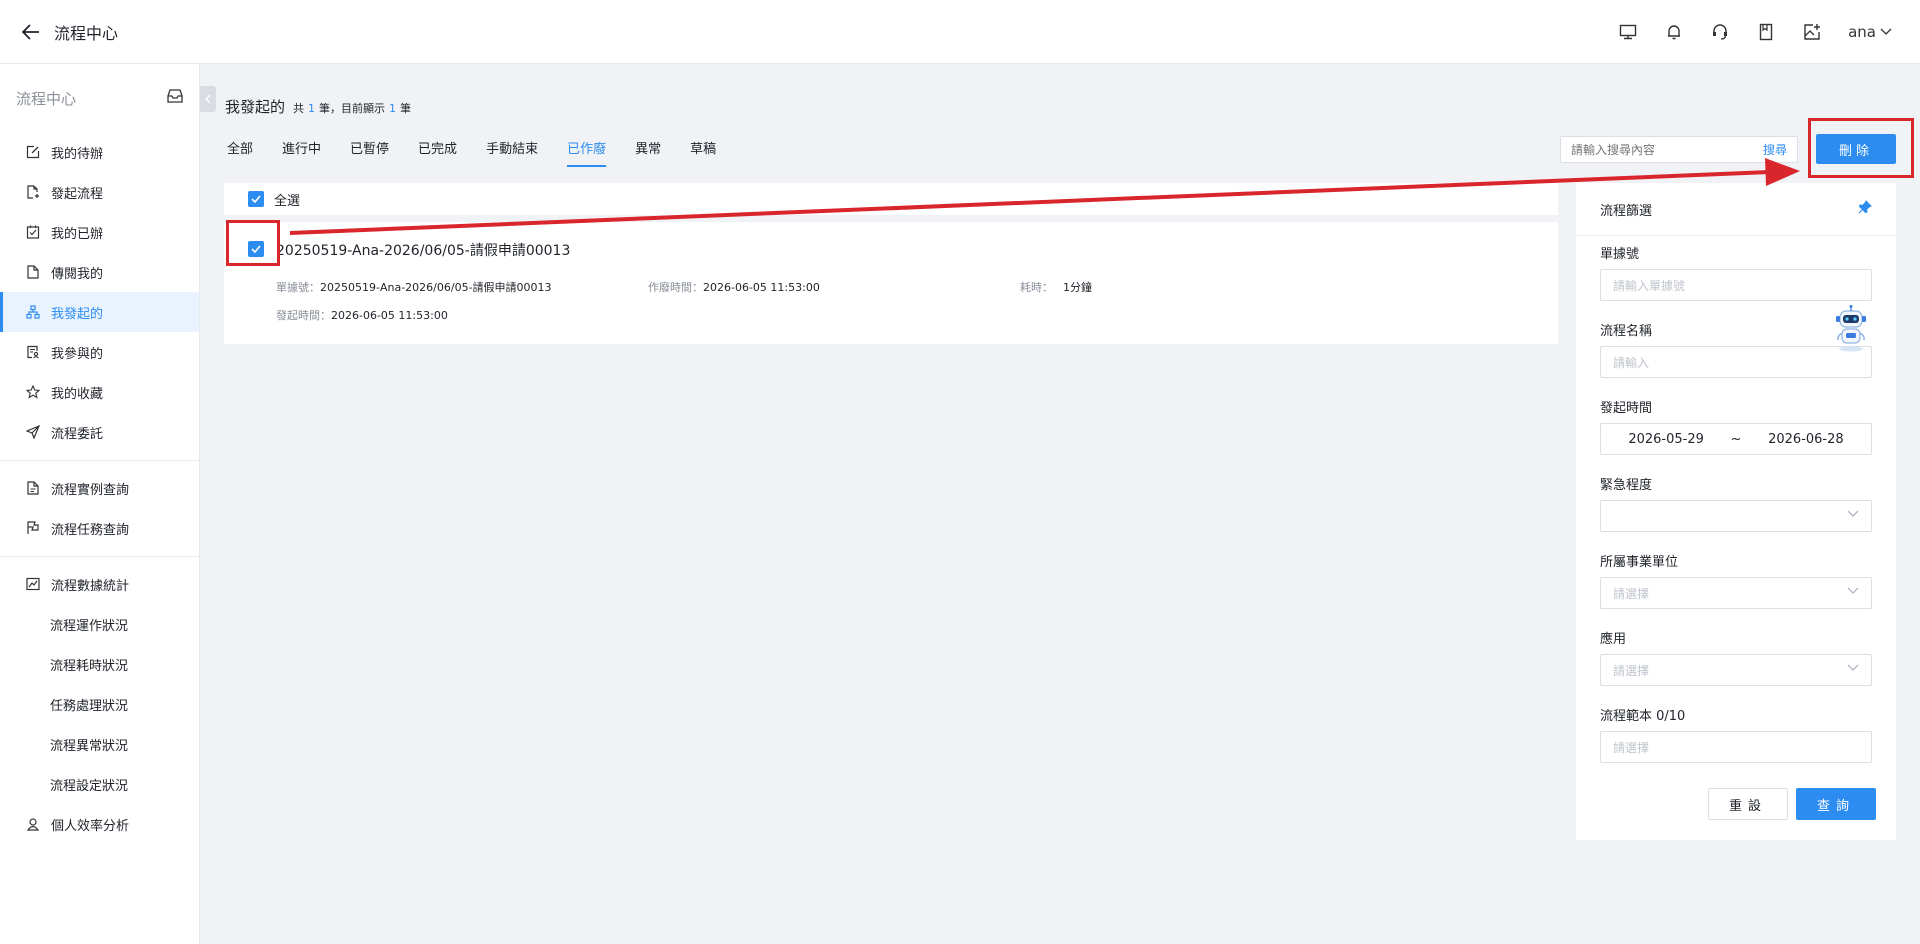  I want to click on user-menu: ana, so click(1870, 32).